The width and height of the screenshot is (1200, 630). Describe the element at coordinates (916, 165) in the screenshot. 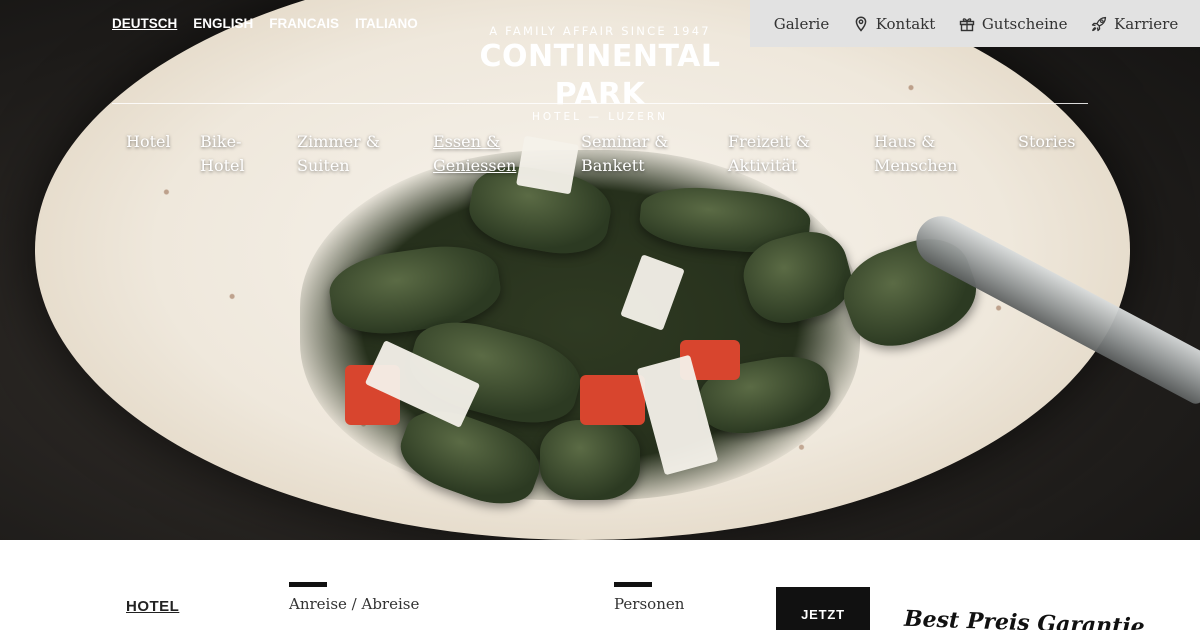

I see `nav-item-label: Menschen` at that location.